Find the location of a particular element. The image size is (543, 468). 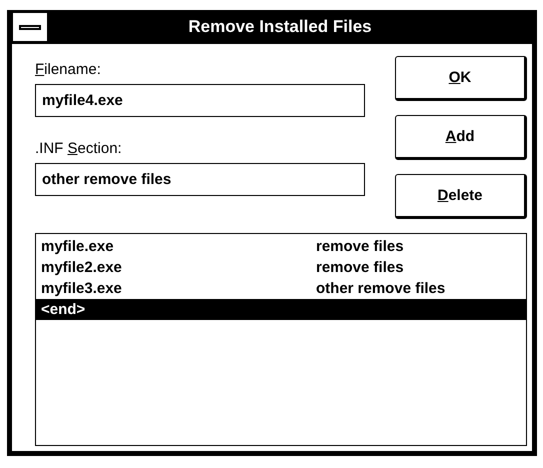

list-item: myfile.exe remove files is located at coordinates (281, 246).